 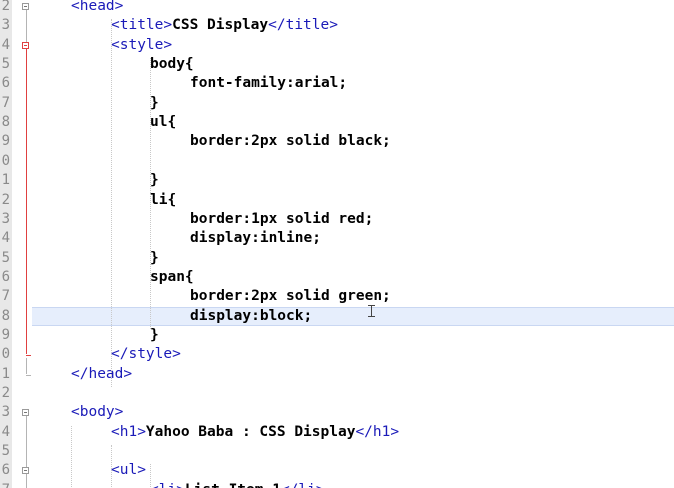 I want to click on code-text: display:inline;, so click(x=255, y=238).